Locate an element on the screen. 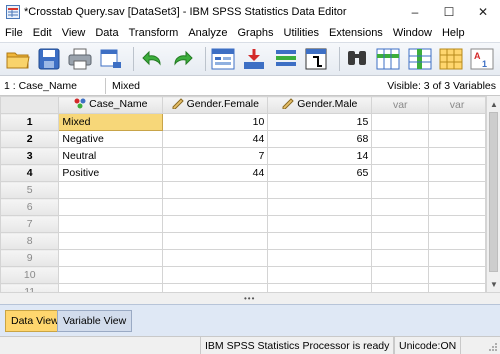 The width and height of the screenshot is (500, 354). horizontal-scrollbar: ••• is located at coordinates (250, 298).